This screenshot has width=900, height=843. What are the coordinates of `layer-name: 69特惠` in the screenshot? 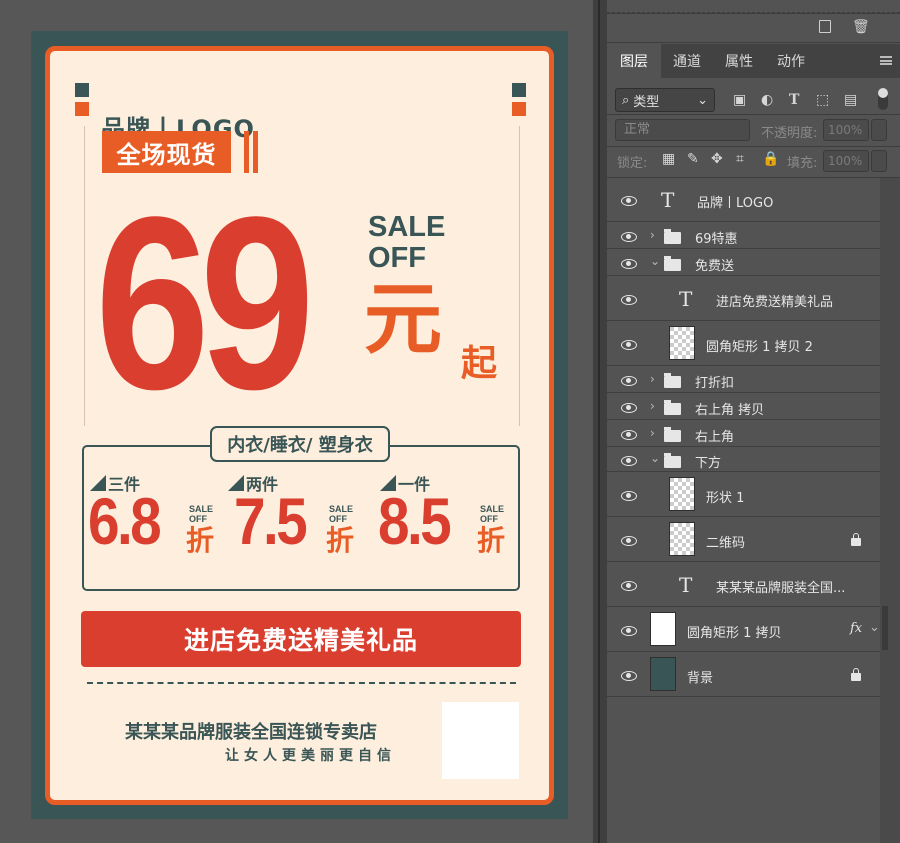 It's located at (716, 239).